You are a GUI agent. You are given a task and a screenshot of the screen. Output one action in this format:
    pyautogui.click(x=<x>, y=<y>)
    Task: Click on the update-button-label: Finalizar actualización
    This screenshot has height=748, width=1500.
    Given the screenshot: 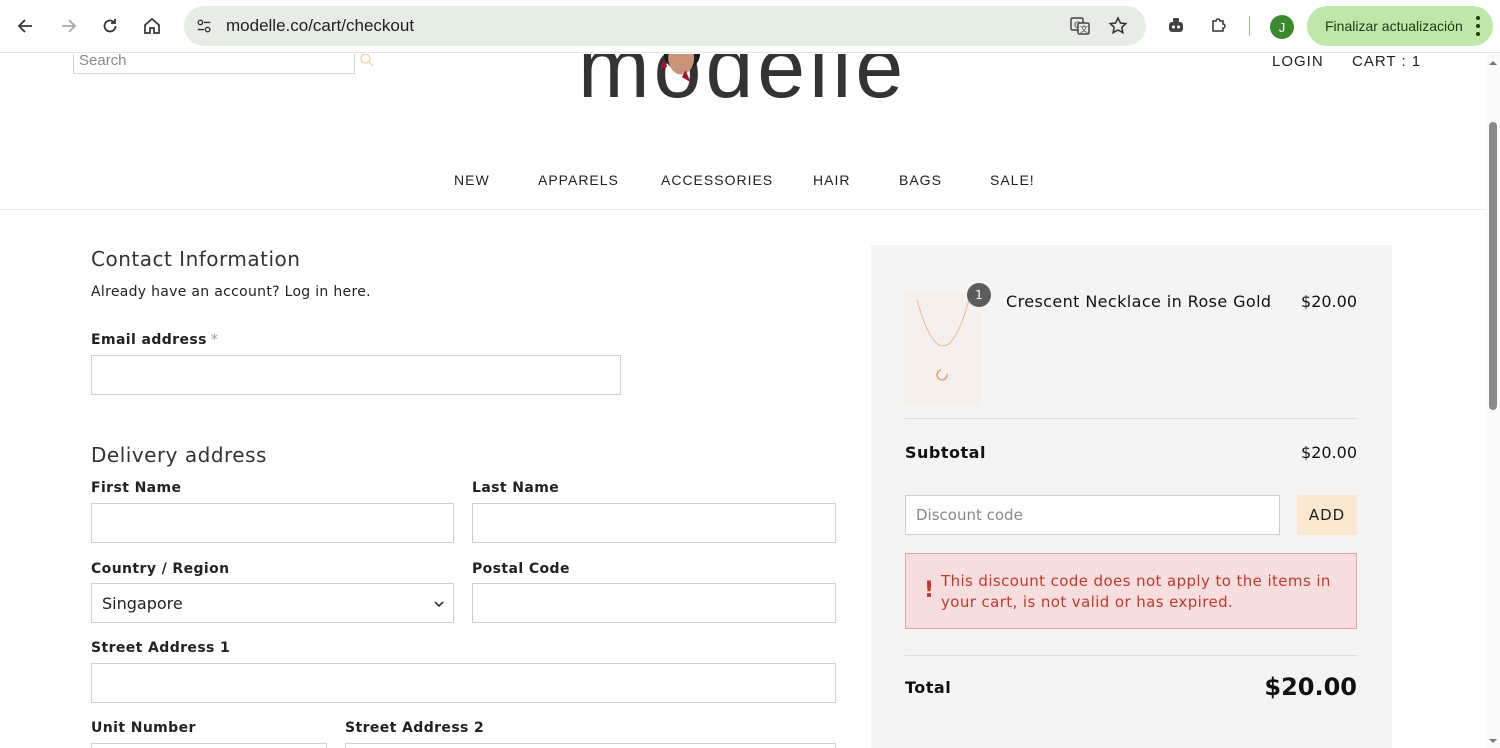 What is the action you would take?
    pyautogui.click(x=1394, y=26)
    